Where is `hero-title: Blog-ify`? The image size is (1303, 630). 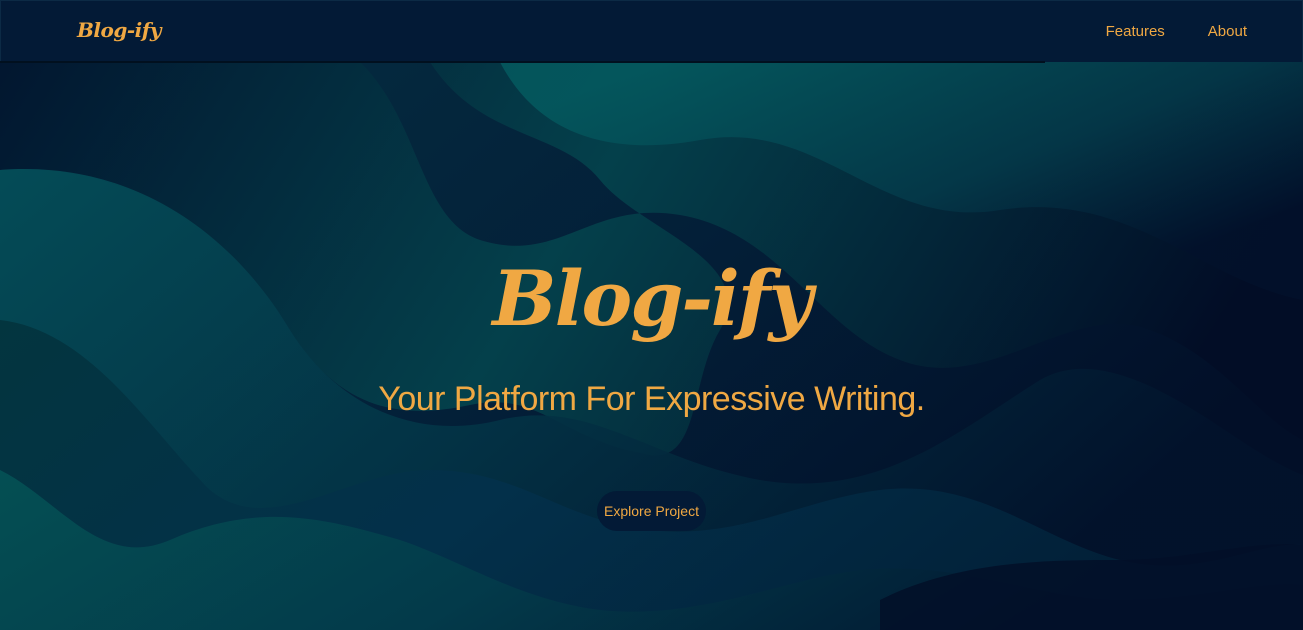
hero-title: Blog-ify is located at coordinates (652, 298).